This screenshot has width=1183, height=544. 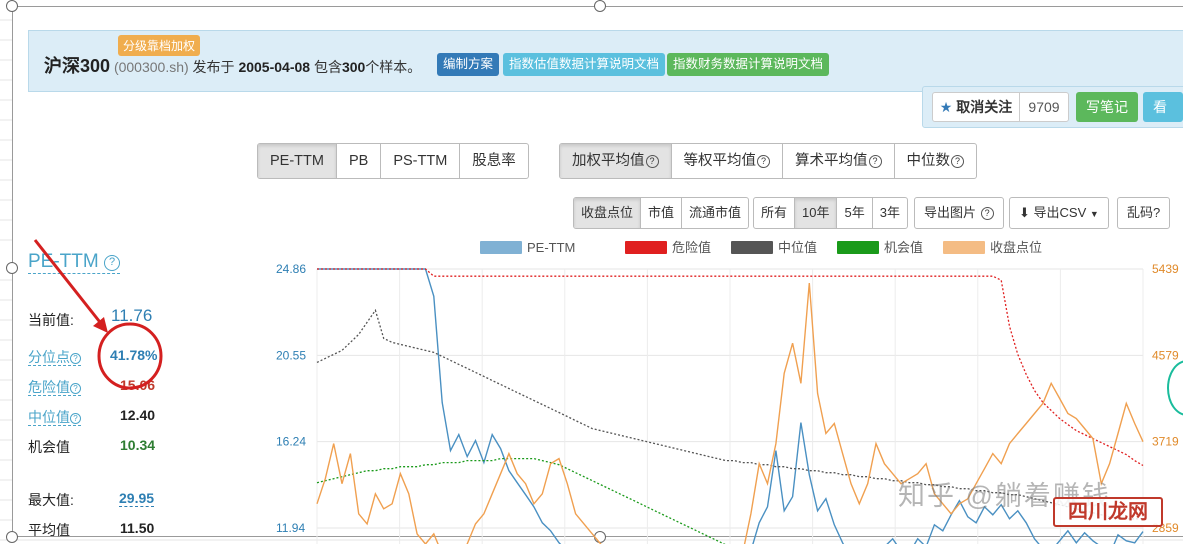 I want to click on y-left-tick-label: 16.24, so click(x=291, y=442).